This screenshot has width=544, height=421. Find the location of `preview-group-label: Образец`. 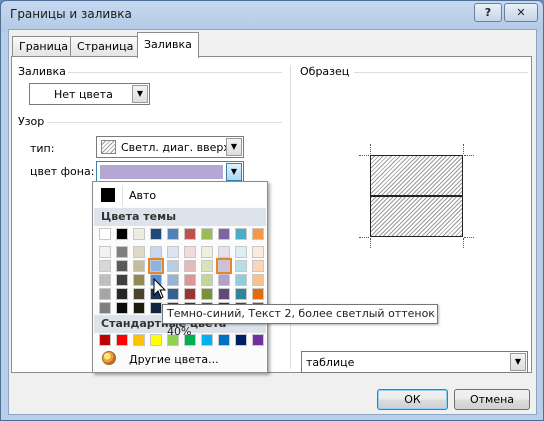

preview-group-label: Образец is located at coordinates (325, 71).